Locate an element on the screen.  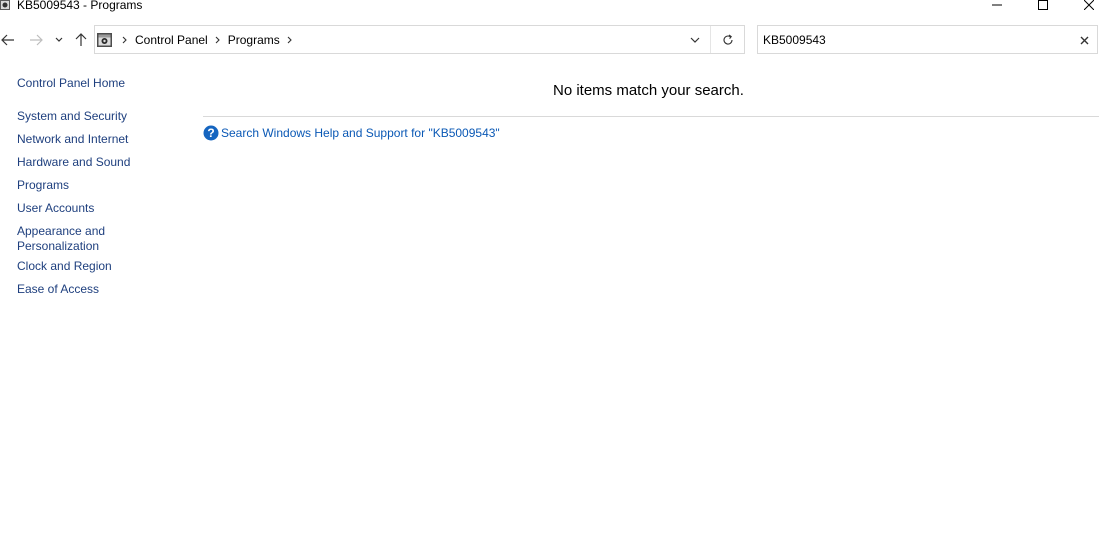
help-question-icon: ? is located at coordinates (211, 133).